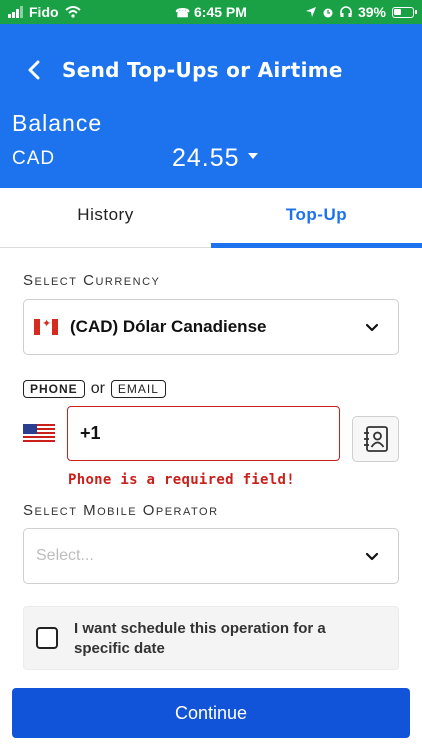  What do you see at coordinates (90, 433) in the screenshot?
I see `phone-input-value: +1` at bounding box center [90, 433].